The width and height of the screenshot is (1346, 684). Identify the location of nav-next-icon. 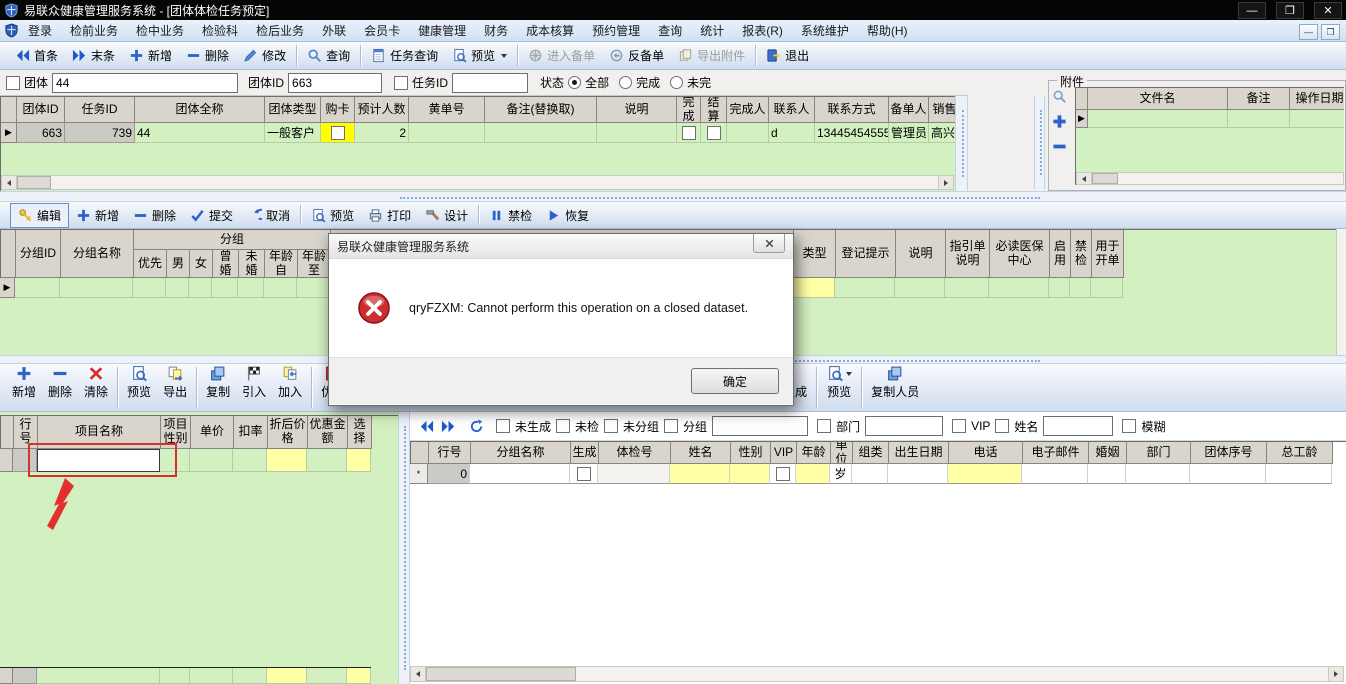
(448, 426).